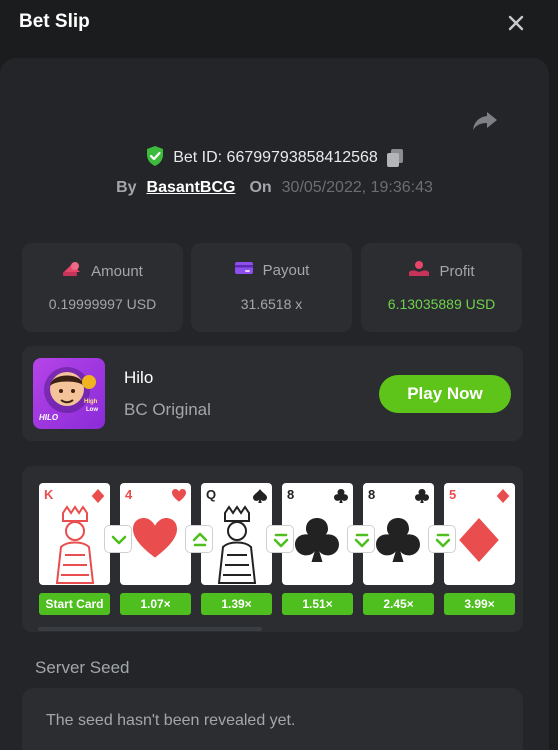  Describe the element at coordinates (274, 188) in the screenshot. I see `bet-author-row: By BasantBCG On 30/05/2022, 19:36:43` at that location.